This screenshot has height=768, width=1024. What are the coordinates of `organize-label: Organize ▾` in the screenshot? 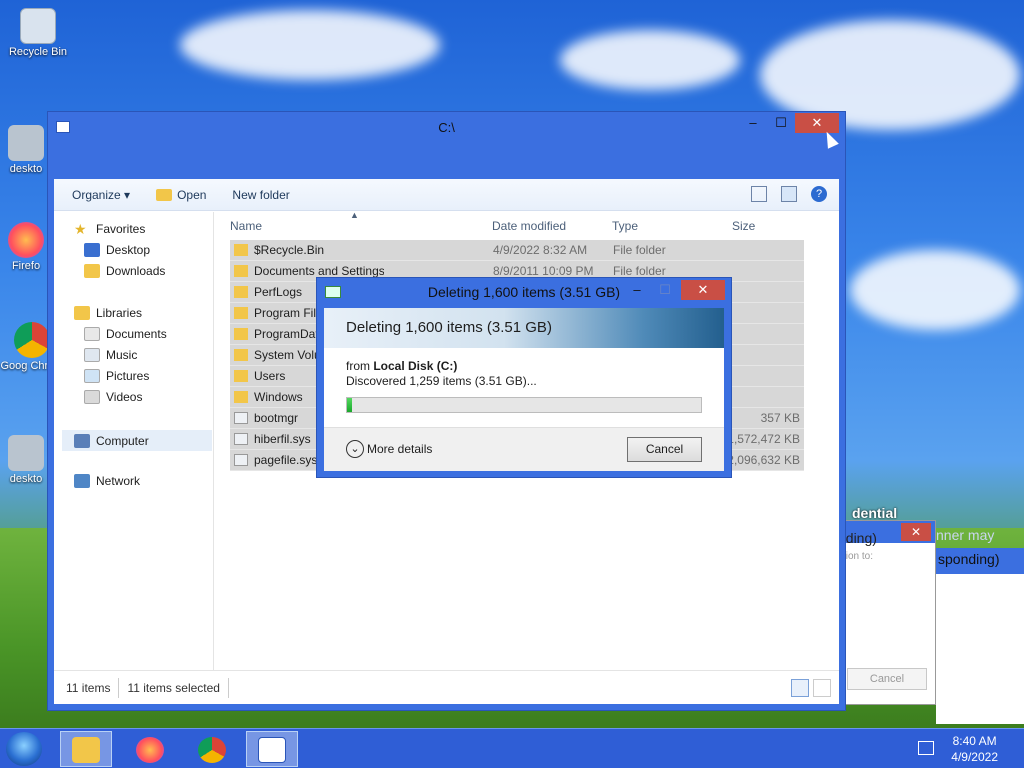 It's located at (101, 194).